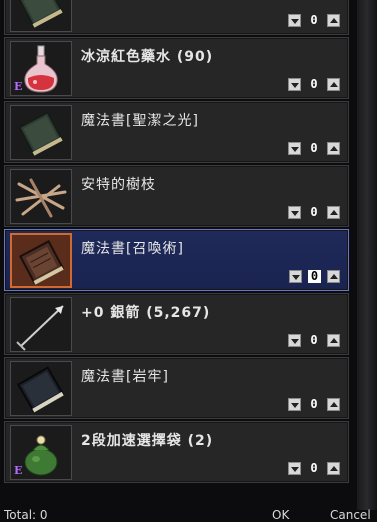  What do you see at coordinates (367, 259) in the screenshot?
I see `scrollbar` at bounding box center [367, 259].